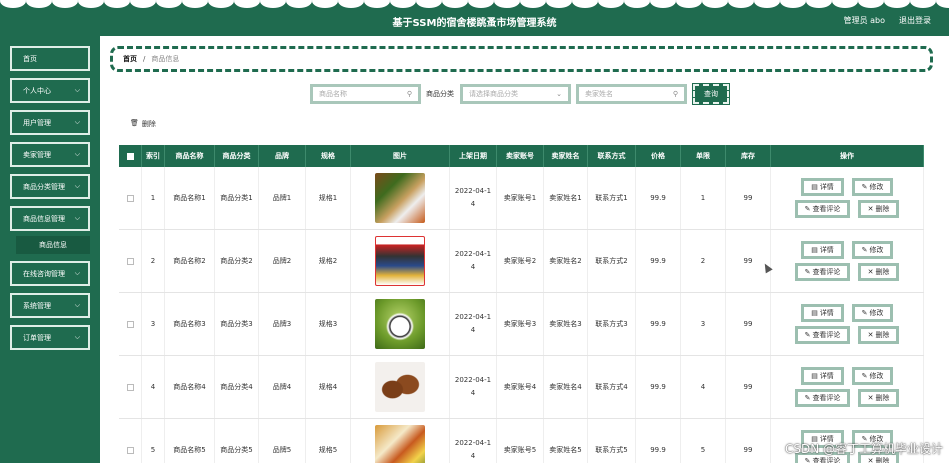 The height and width of the screenshot is (463, 949). What do you see at coordinates (882, 334) in the screenshot?
I see `delete-button-label: 删除` at bounding box center [882, 334].